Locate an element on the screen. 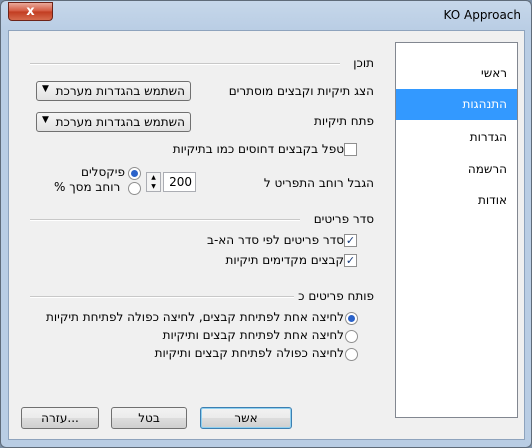 This screenshot has height=448, width=532. screen-percent-radio is located at coordinates (134, 188).